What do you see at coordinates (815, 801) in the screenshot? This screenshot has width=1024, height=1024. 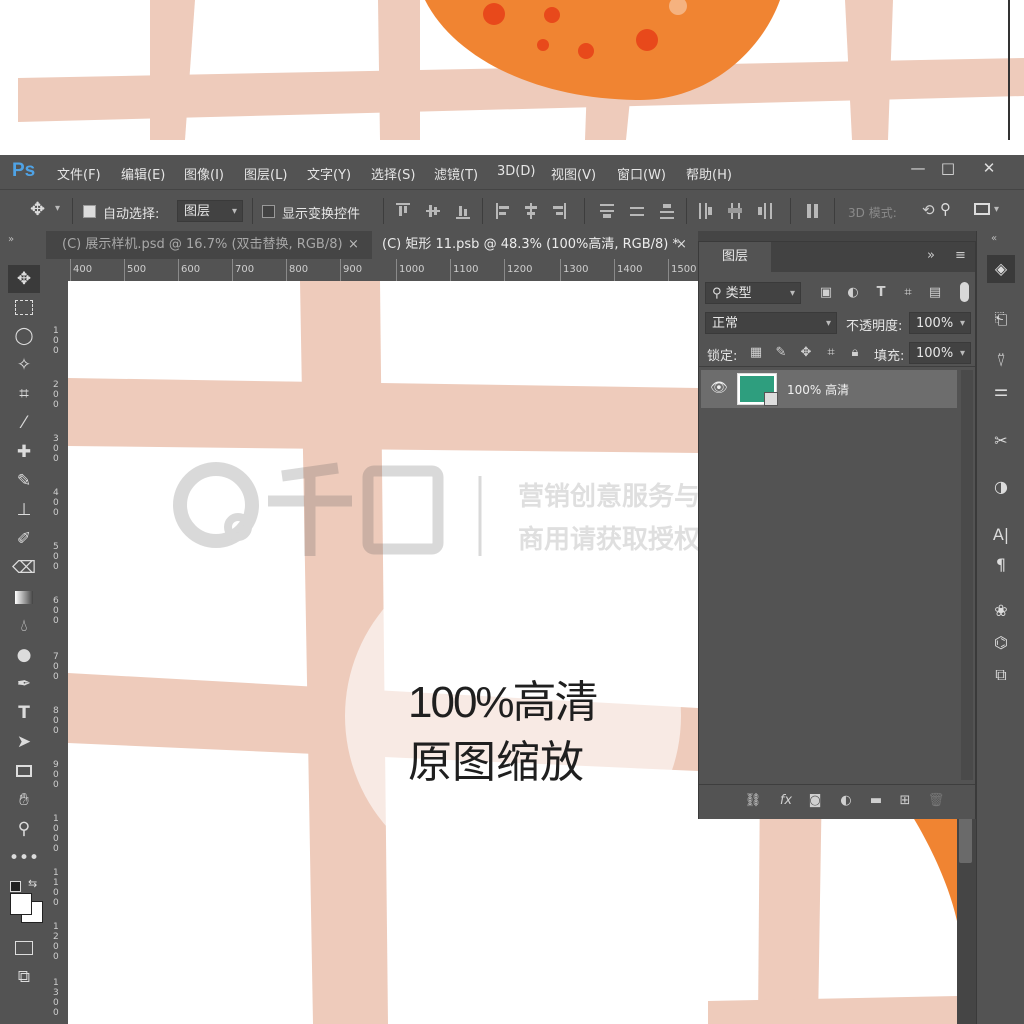 I see `add-mask-icon: ◙` at bounding box center [815, 801].